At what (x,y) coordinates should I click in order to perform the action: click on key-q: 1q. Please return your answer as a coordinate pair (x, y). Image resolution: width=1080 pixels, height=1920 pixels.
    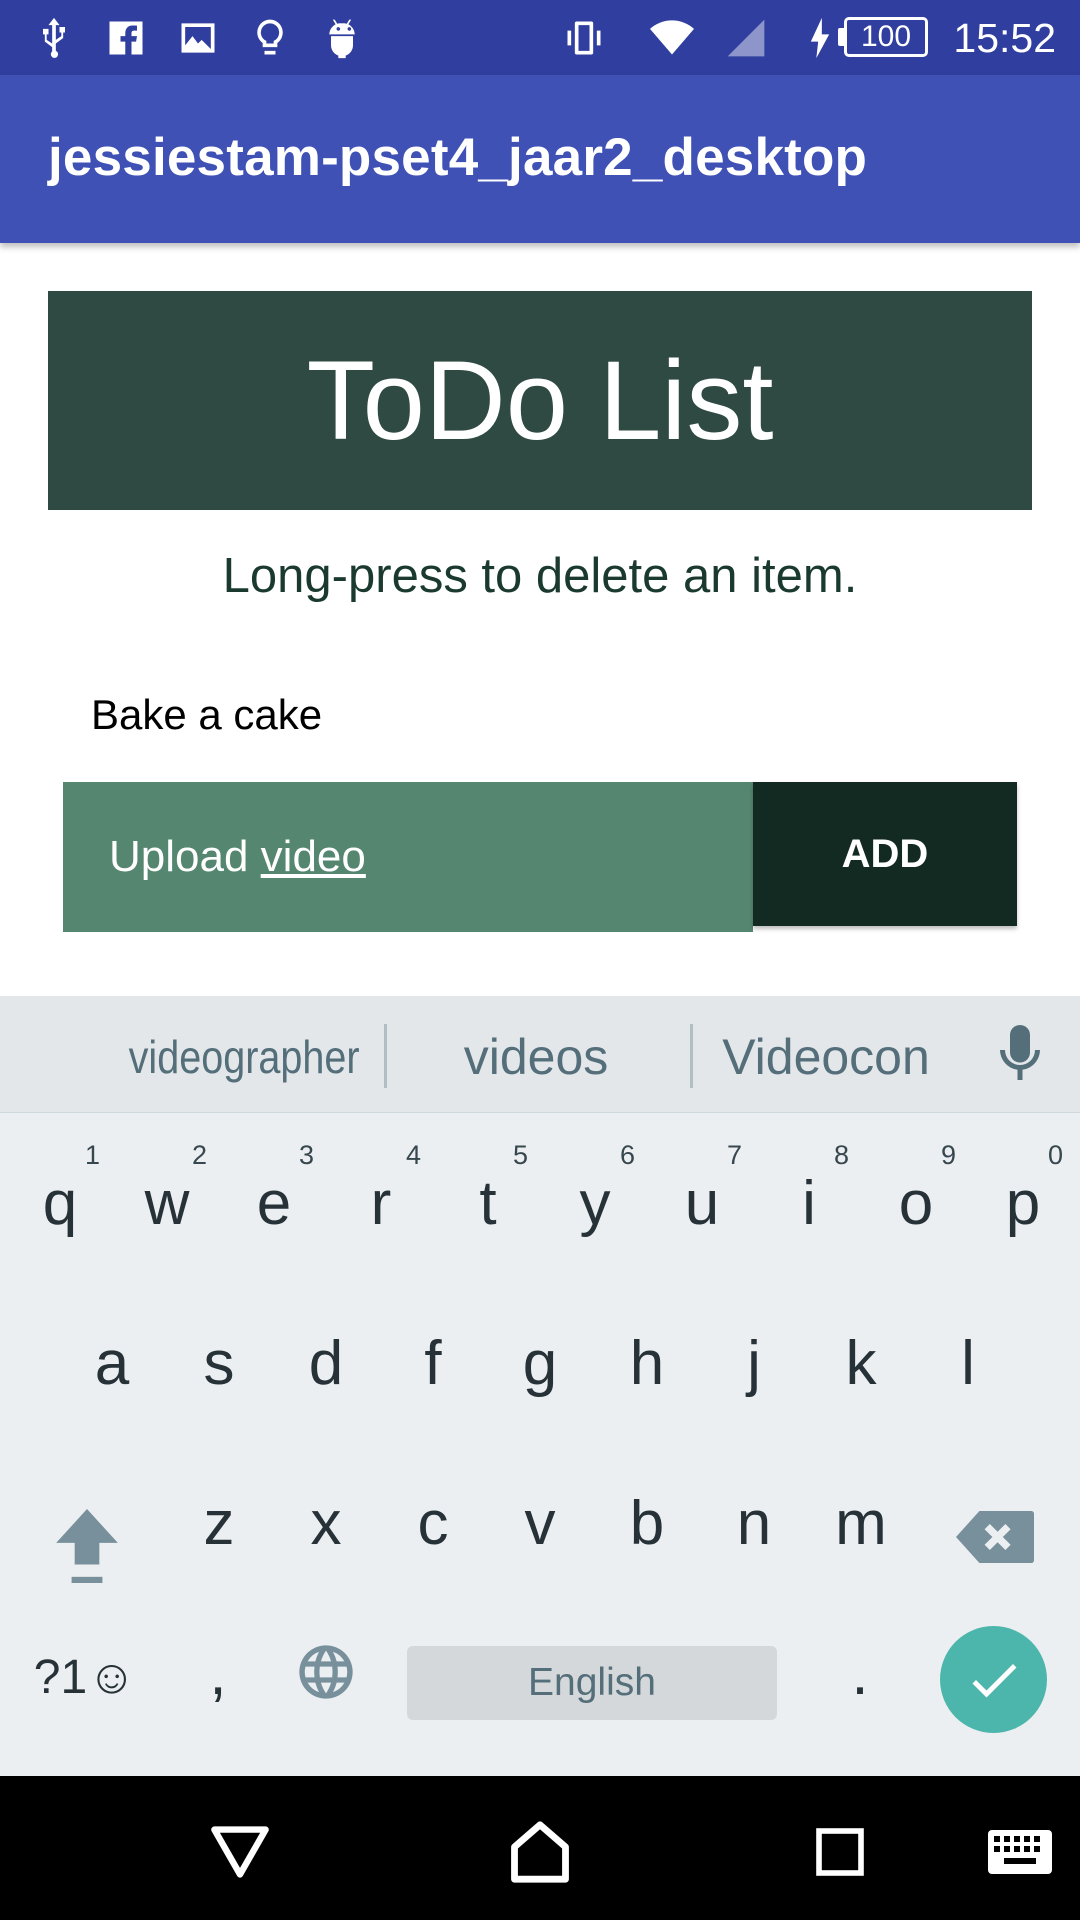
    Looking at the image, I should click on (60, 1197).